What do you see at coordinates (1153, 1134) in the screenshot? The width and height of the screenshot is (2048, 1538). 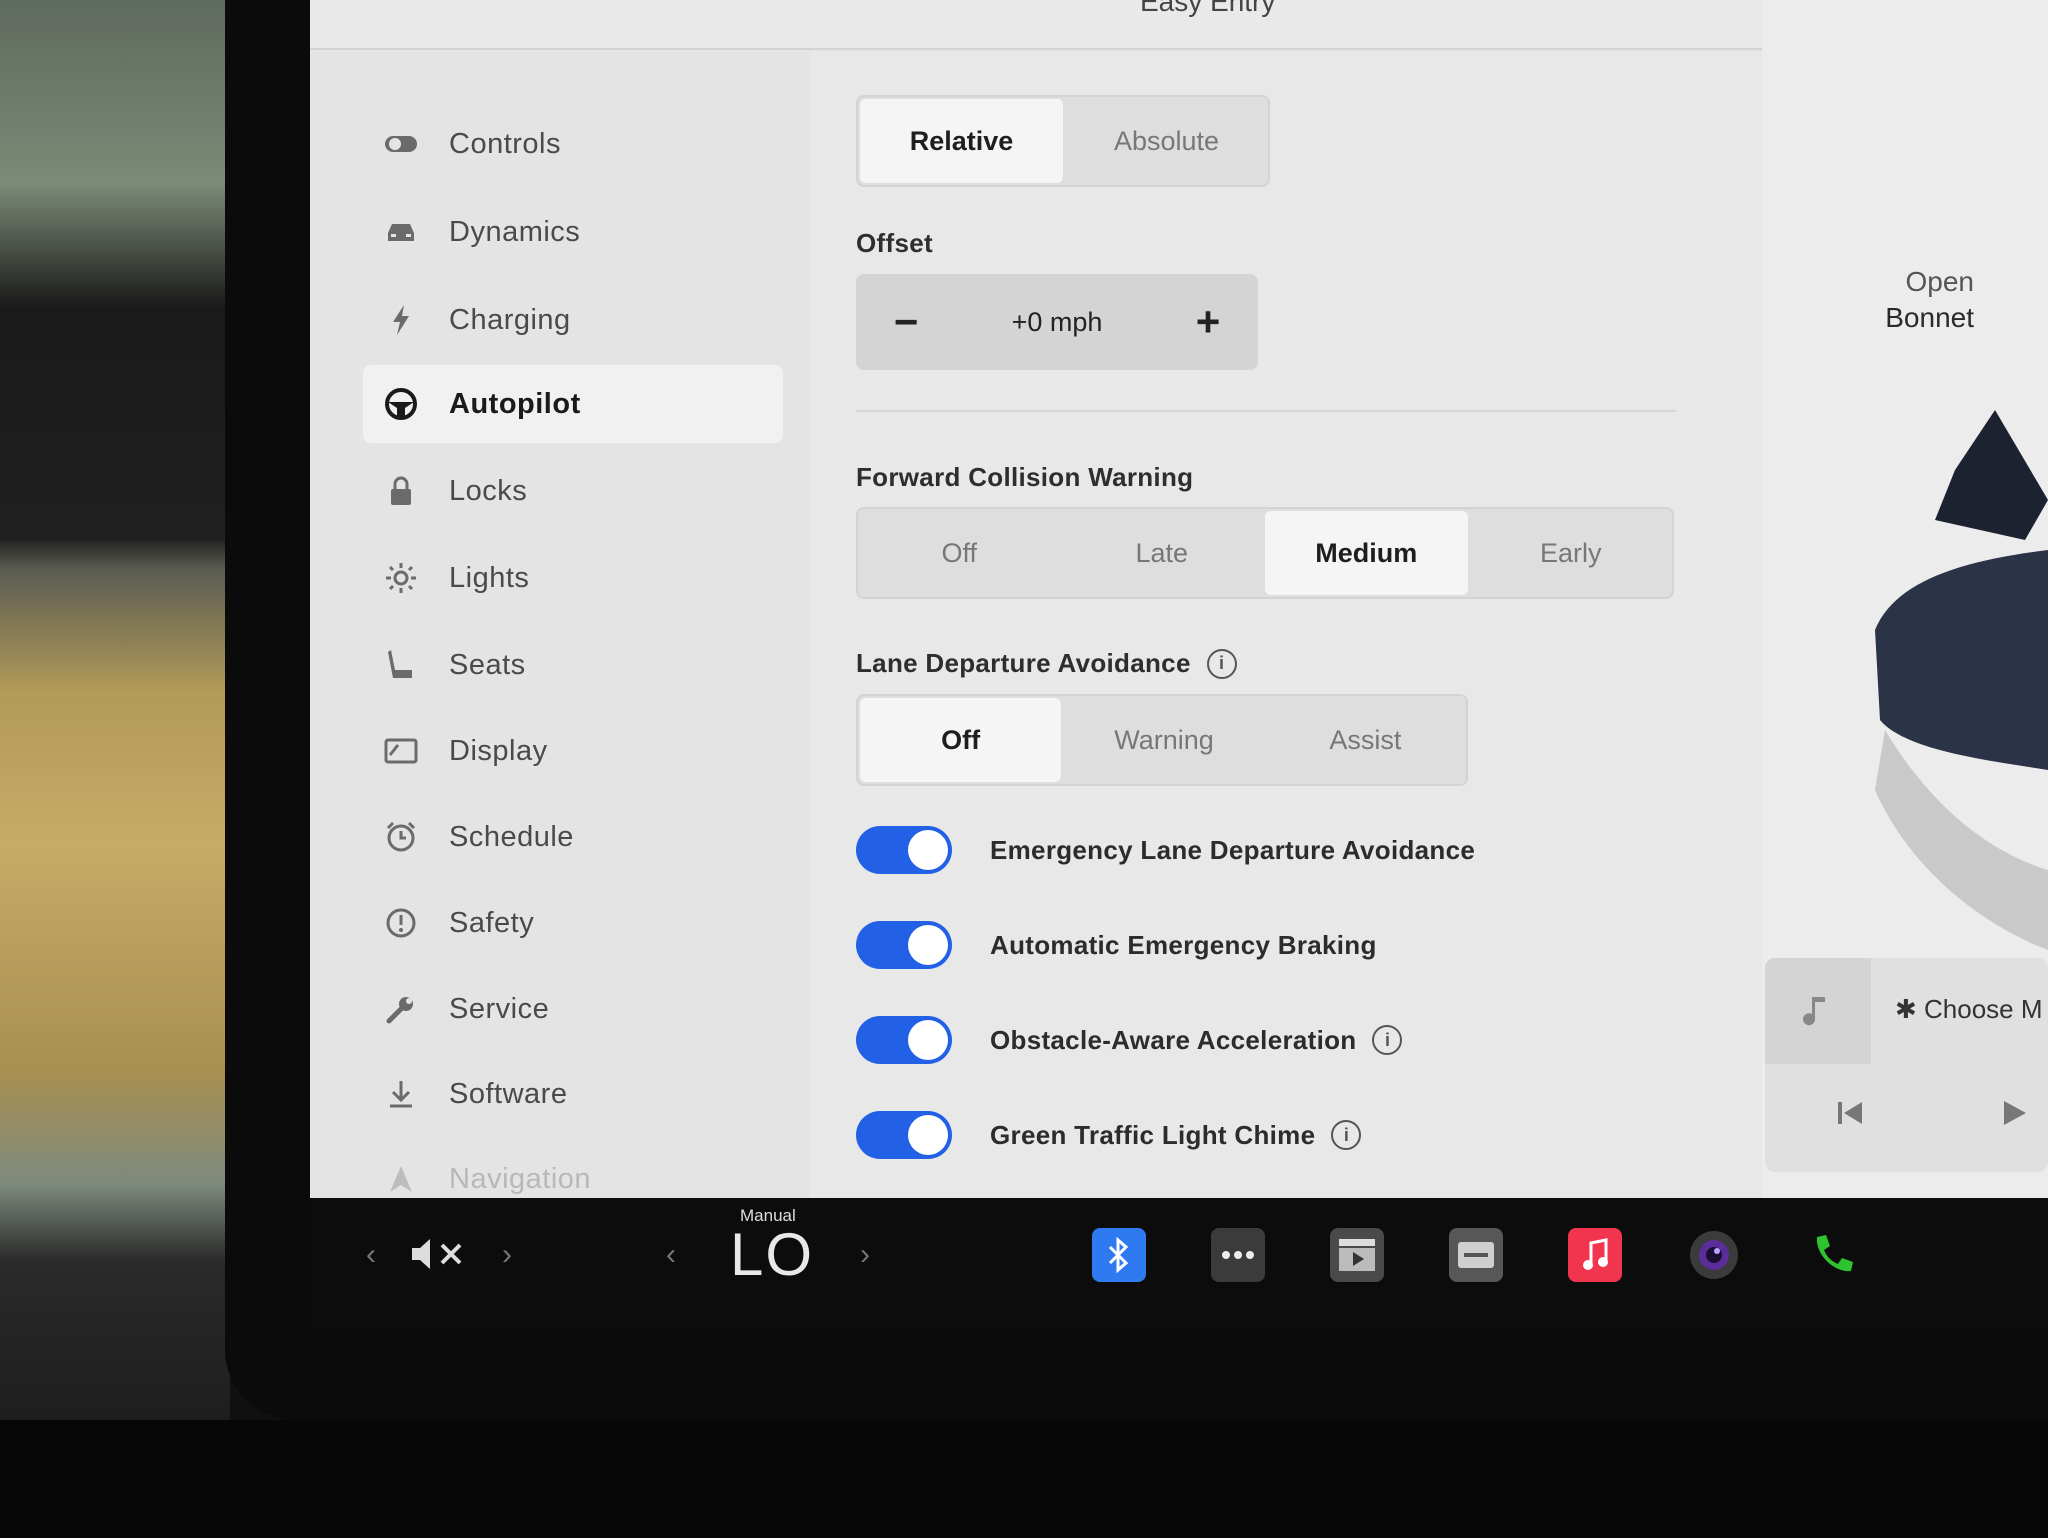 I see `toggle-label: Green Traffic Light Chime` at bounding box center [1153, 1134].